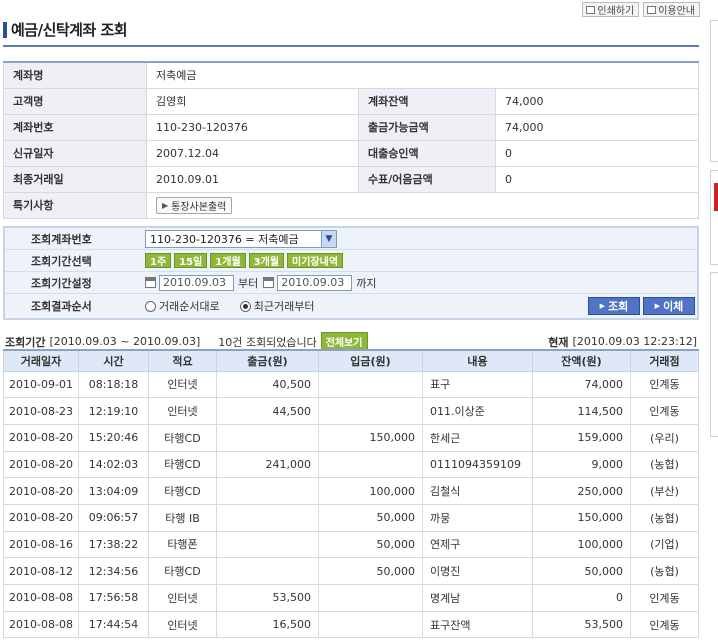 This screenshot has height=644, width=718. What do you see at coordinates (252, 179) in the screenshot?
I see `last-tx-value: 2010.09.01` at bounding box center [252, 179].